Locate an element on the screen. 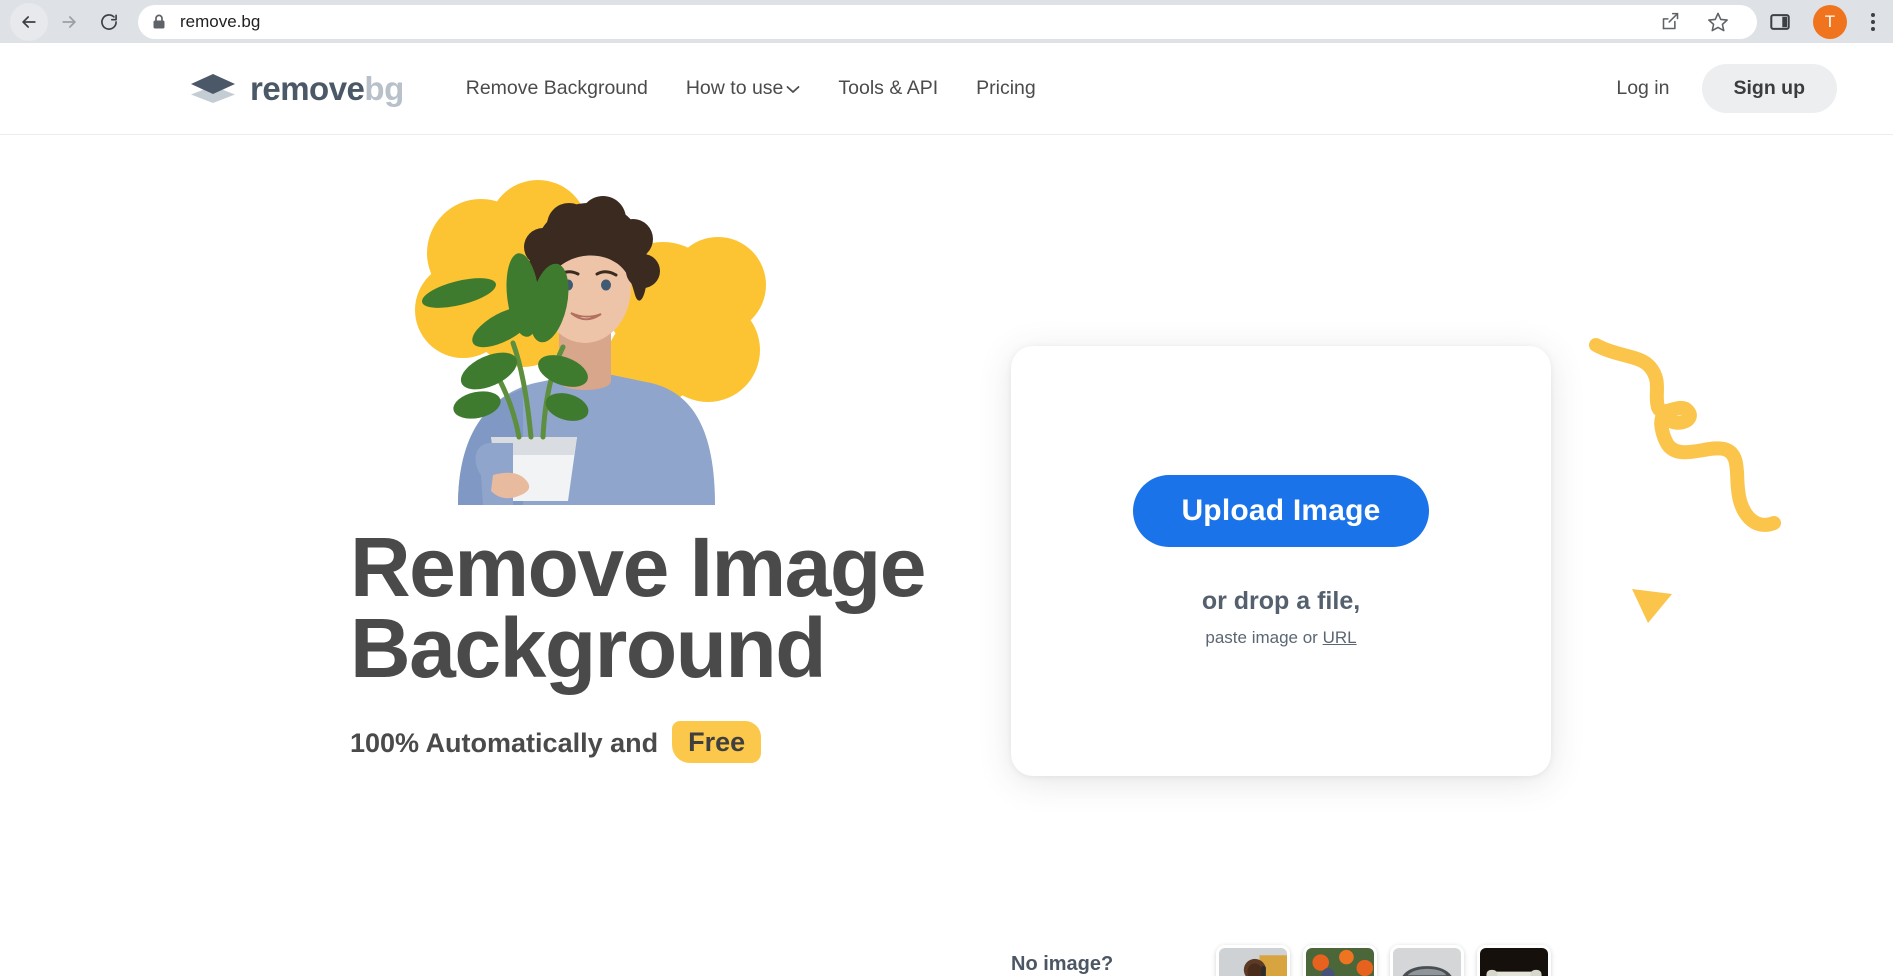 The width and height of the screenshot is (1893, 976). headline-line-1: Remove Image is located at coordinates (638, 567).